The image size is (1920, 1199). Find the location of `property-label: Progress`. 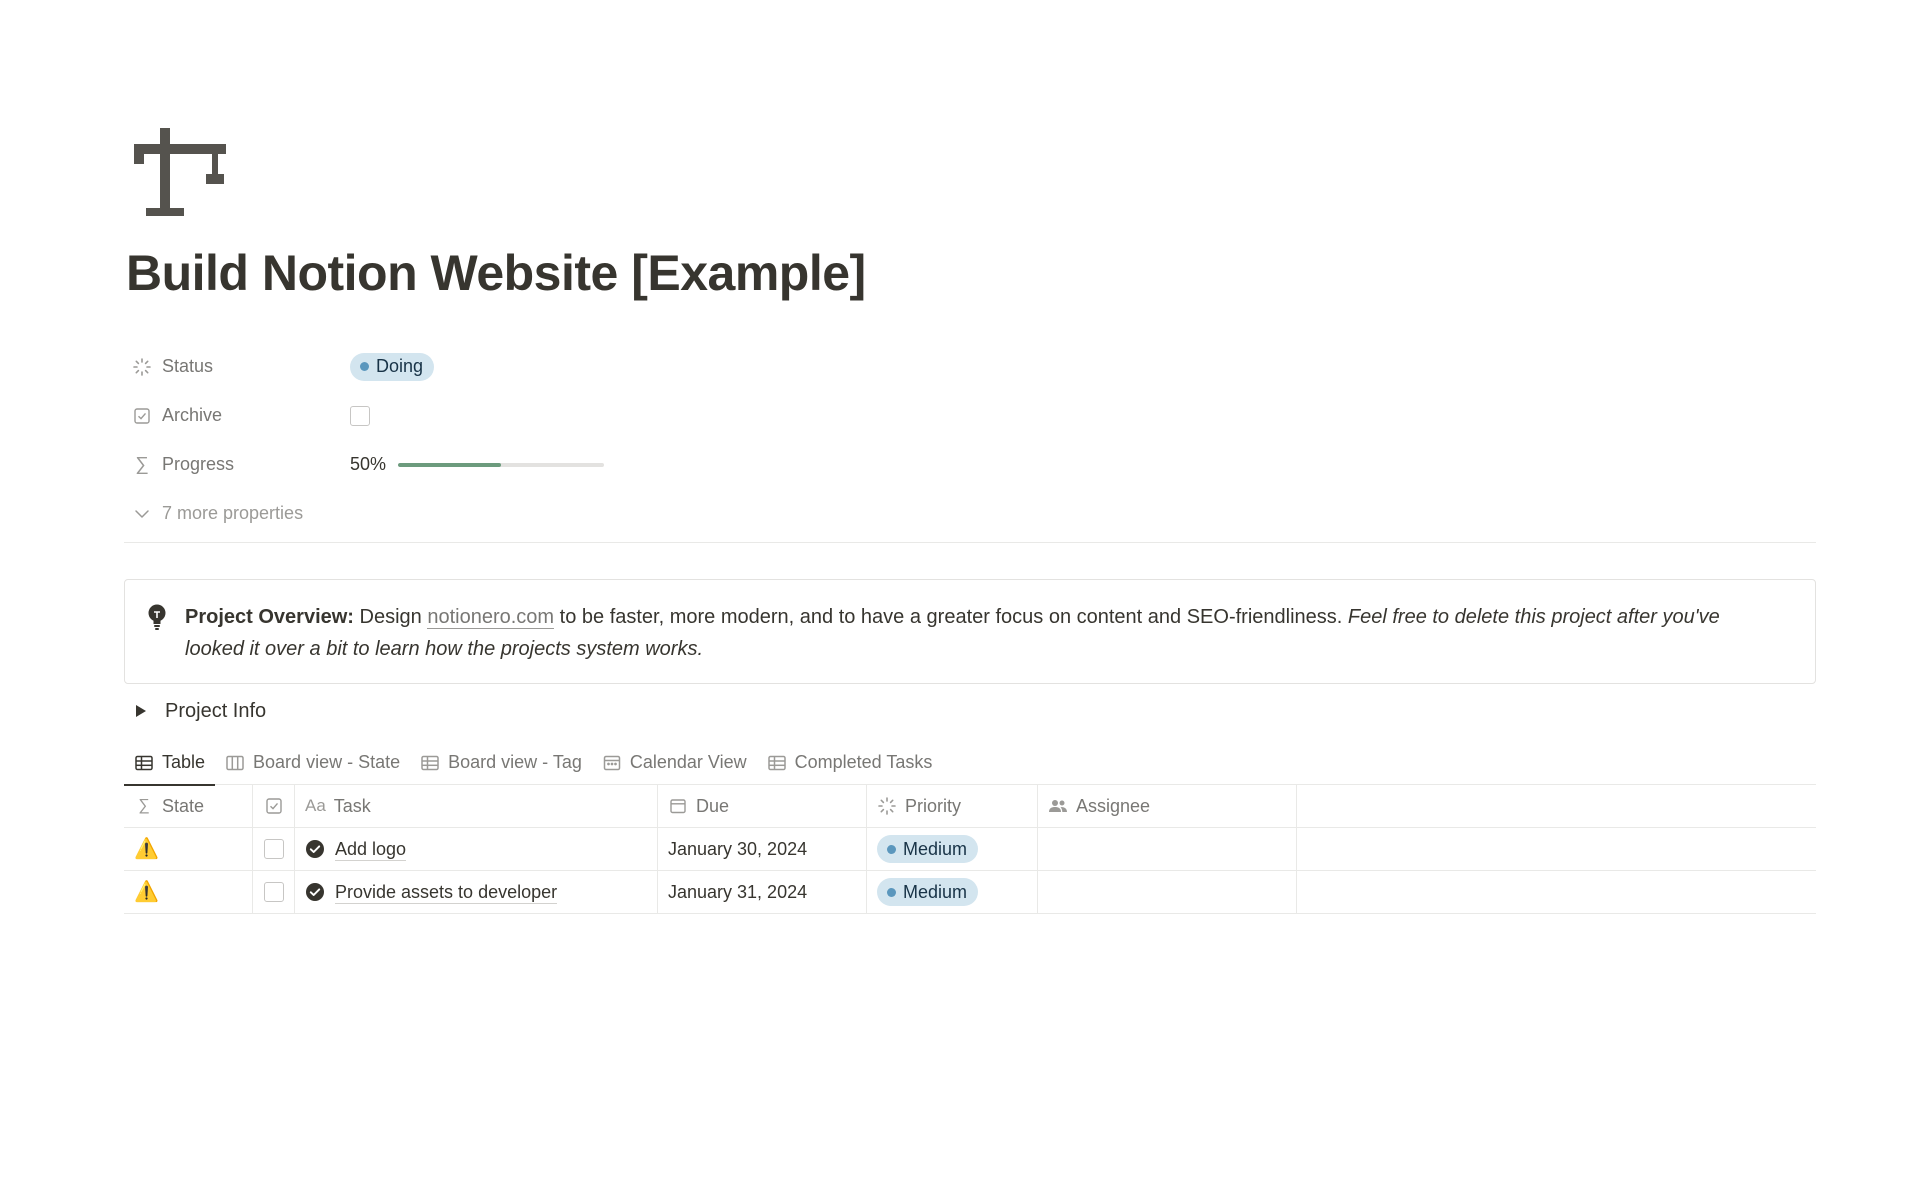

property-label: Progress is located at coordinates (198, 464).